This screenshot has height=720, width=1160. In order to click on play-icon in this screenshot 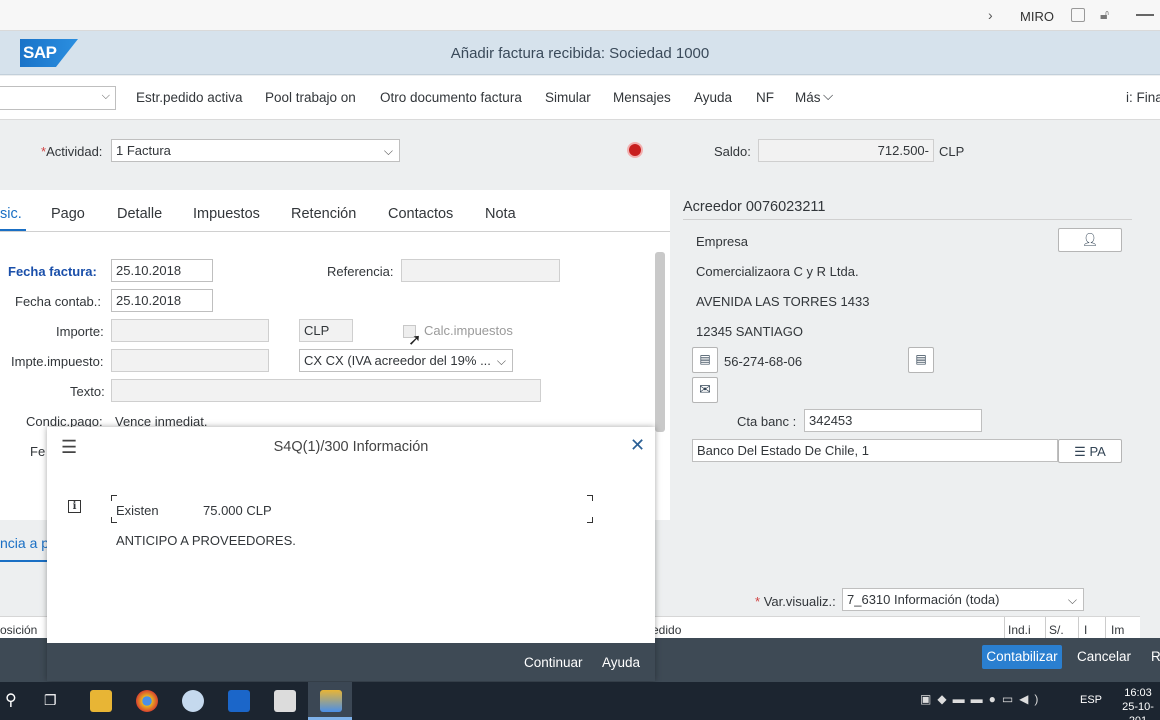, I will do `click(1078, 15)`.